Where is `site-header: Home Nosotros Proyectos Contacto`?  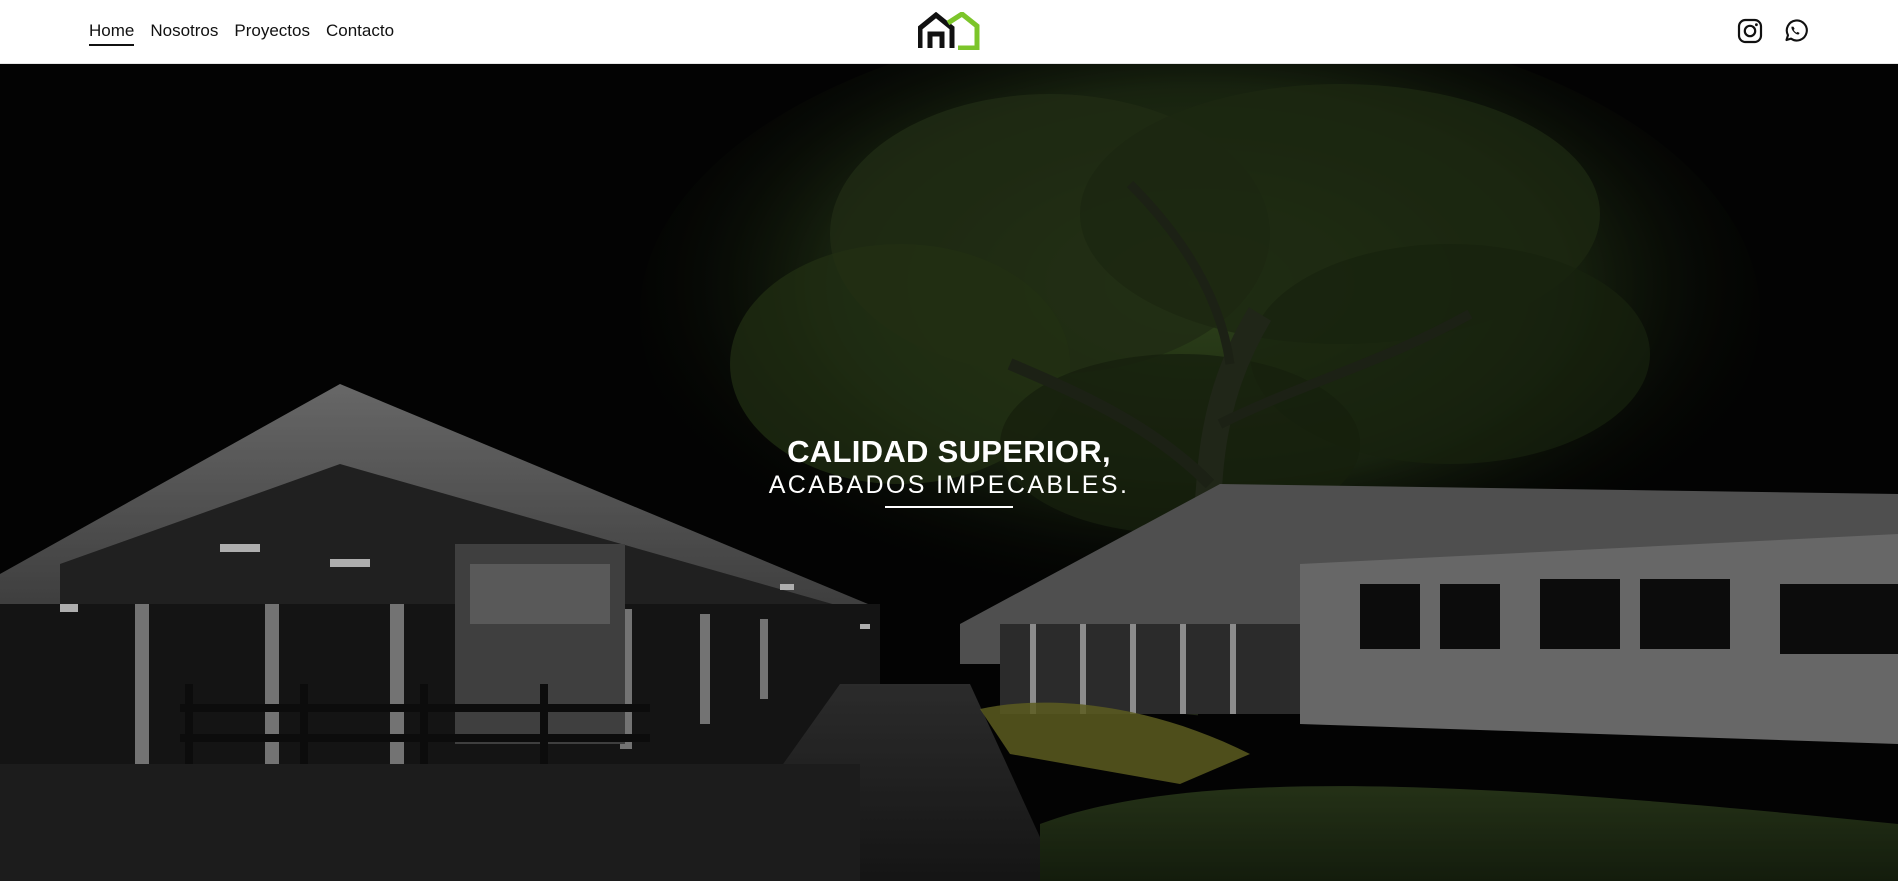 site-header: Home Nosotros Proyectos Contacto is located at coordinates (949, 32).